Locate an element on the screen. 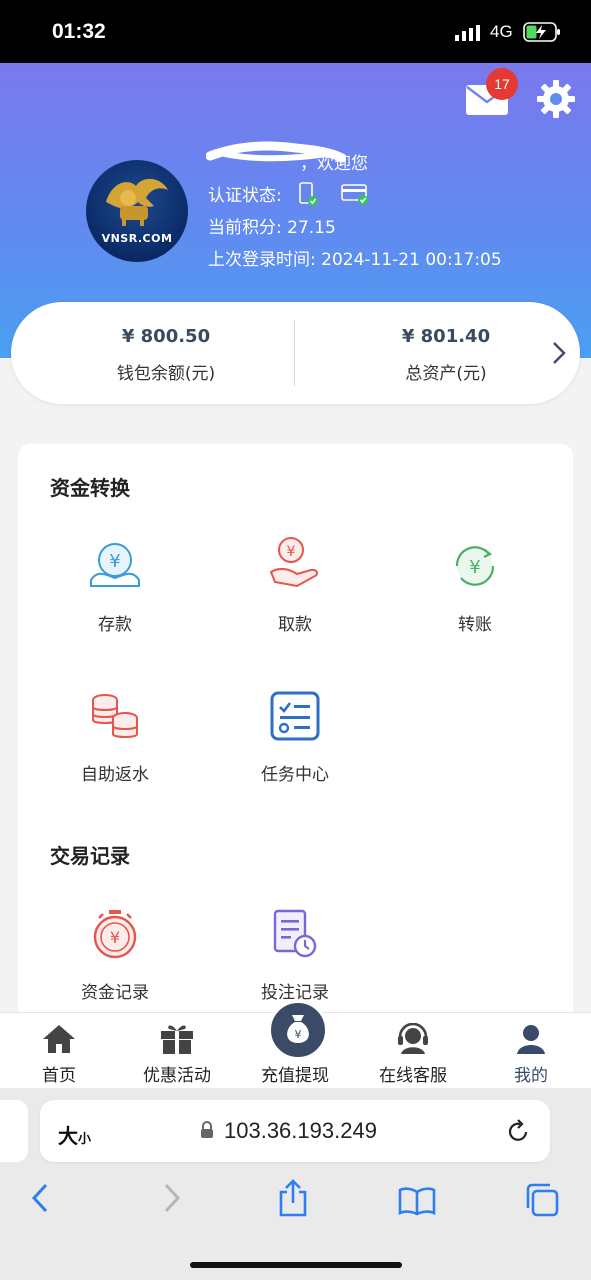 The width and height of the screenshot is (591, 1280). deposit-withdraw-fab: ¥ is located at coordinates (298, 1030).